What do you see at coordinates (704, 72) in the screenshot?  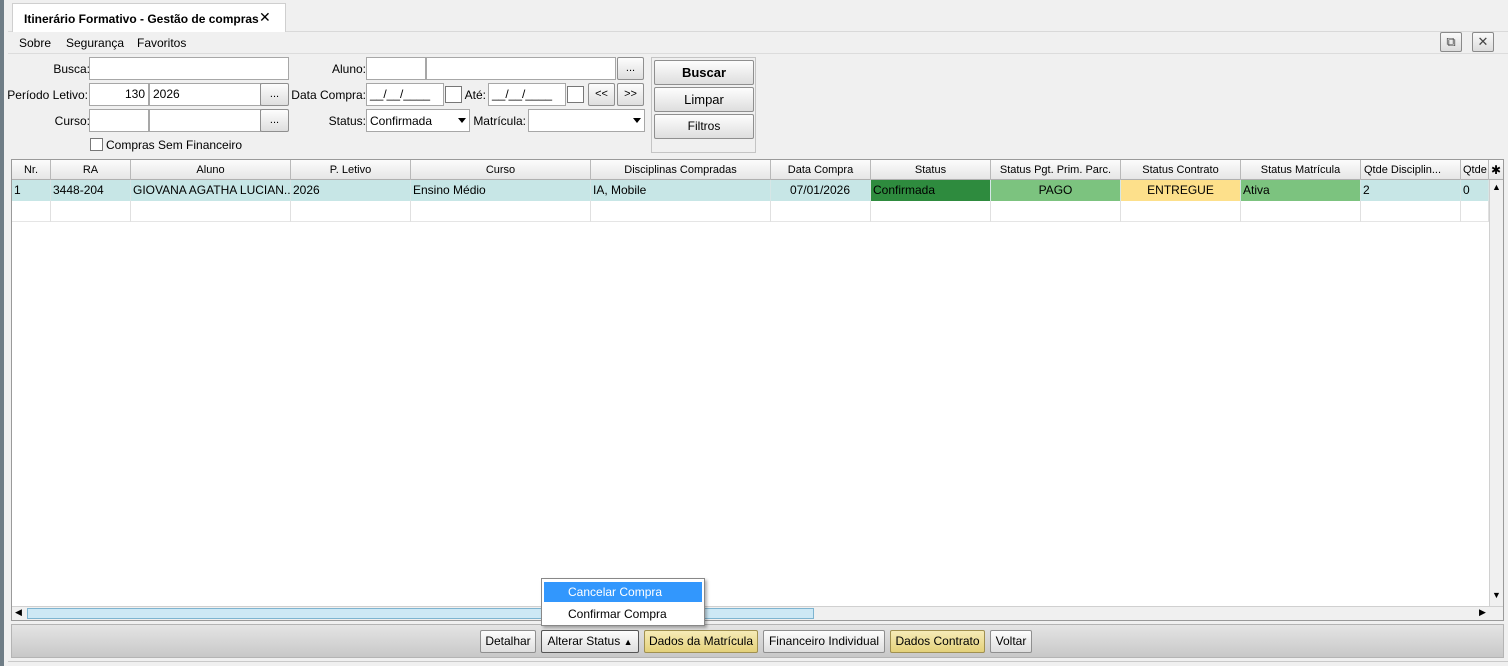 I see `buscar-button: Buscar` at bounding box center [704, 72].